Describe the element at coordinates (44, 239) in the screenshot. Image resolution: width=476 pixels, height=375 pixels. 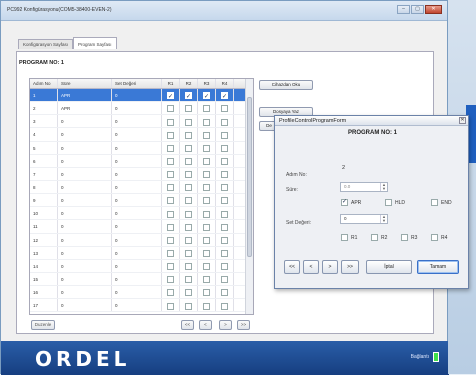
I see `step-cell: 12` at that location.